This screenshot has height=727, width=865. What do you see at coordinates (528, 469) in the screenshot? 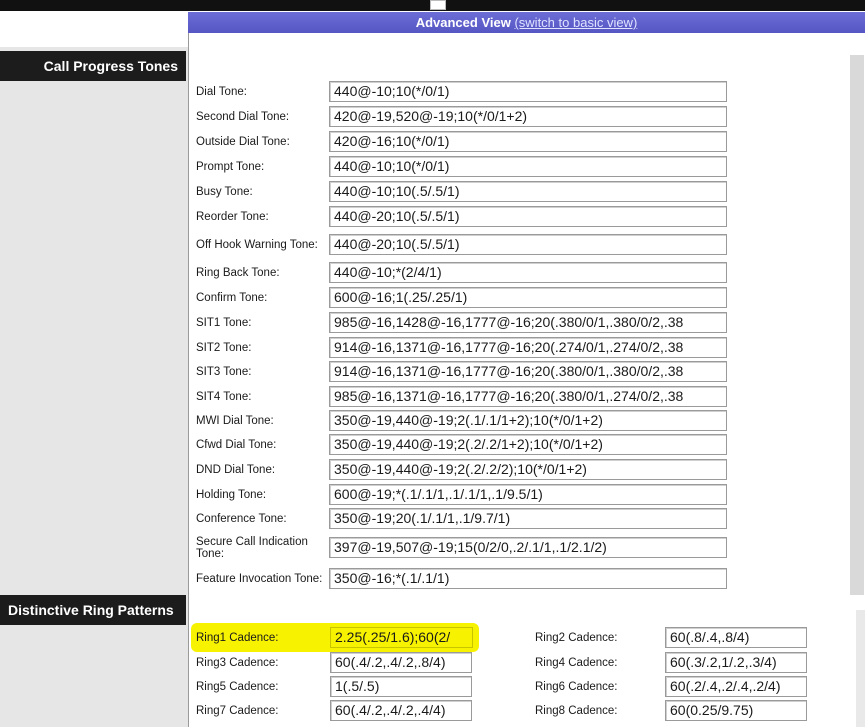
I see `tone-input: 350@-19,440@-19;2(.2/.2/2);10(*/0/1+2)` at bounding box center [528, 469].